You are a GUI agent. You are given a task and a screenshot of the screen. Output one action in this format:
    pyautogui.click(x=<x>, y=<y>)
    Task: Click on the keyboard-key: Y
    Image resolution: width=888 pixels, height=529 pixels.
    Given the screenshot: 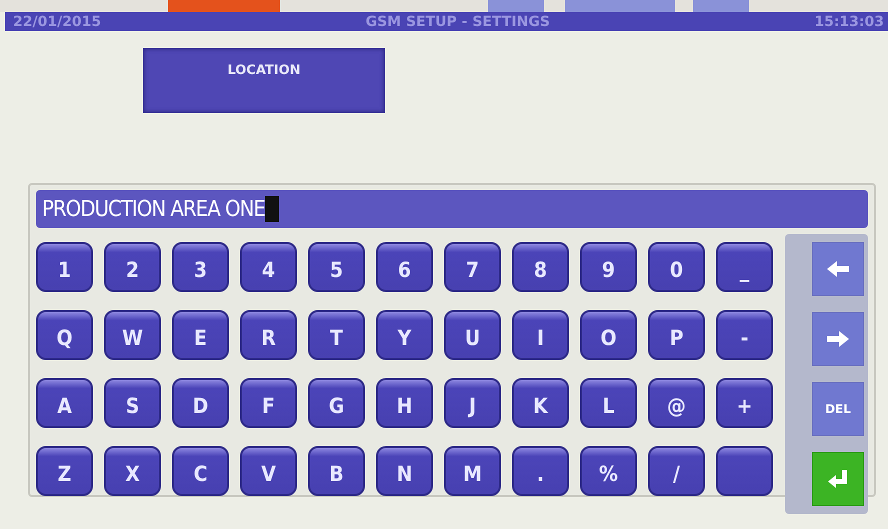 What is the action you would take?
    pyautogui.click(x=404, y=335)
    